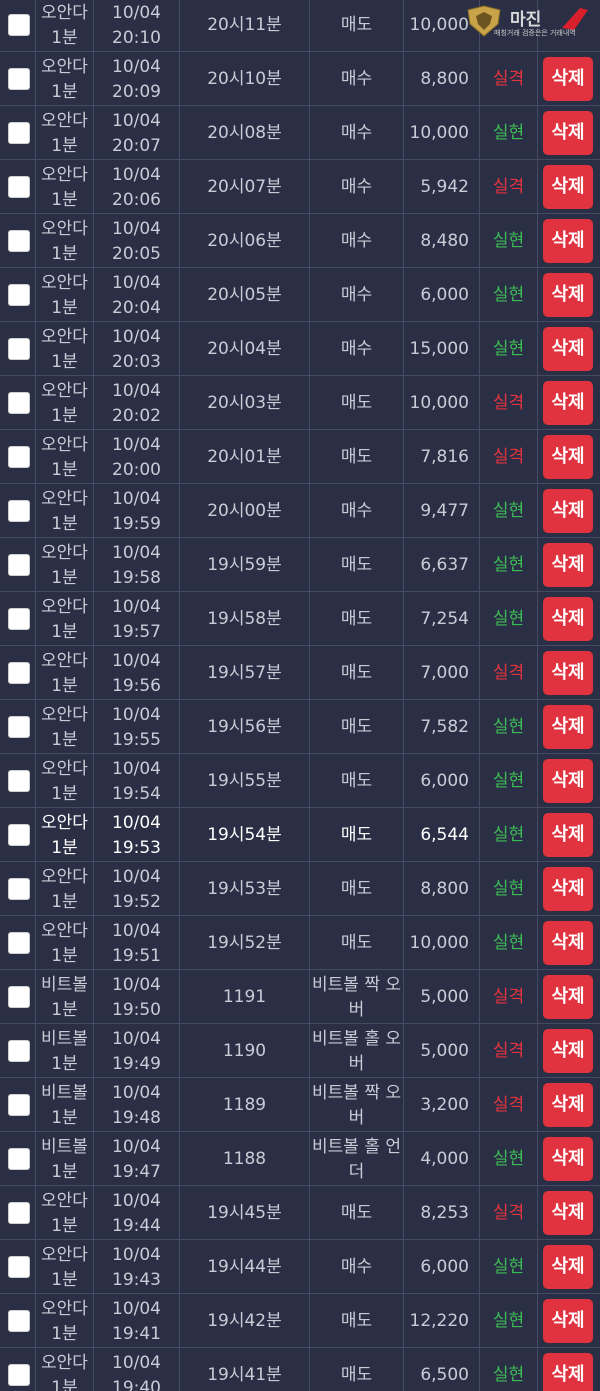 Image resolution: width=600 pixels, height=1391 pixels. What do you see at coordinates (65, 619) in the screenshot?
I see `game-cell: 오안다 1분` at bounding box center [65, 619].